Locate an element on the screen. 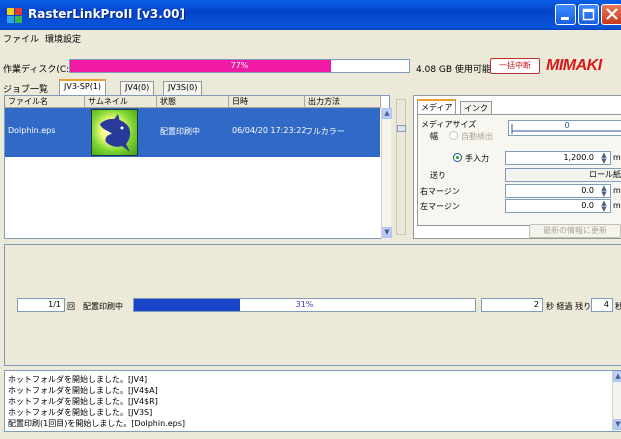 Image resolution: width=621 pixels, height=439 pixels. job-output-method: フルカラー is located at coordinates (325, 131).